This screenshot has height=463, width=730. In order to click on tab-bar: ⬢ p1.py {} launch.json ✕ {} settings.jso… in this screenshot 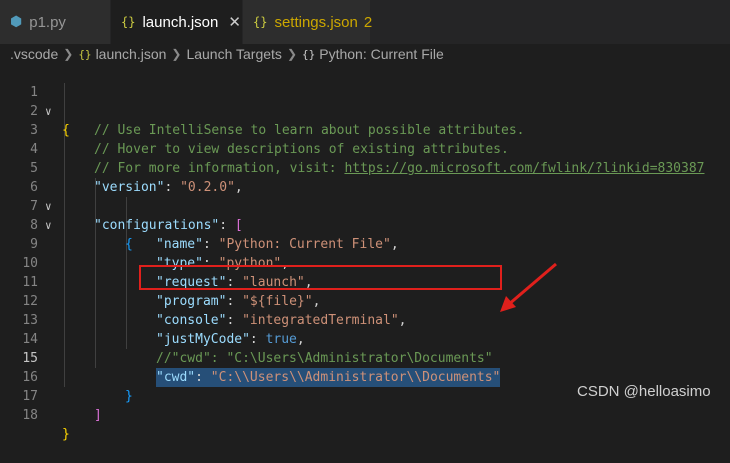, I will do `click(365, 22)`.